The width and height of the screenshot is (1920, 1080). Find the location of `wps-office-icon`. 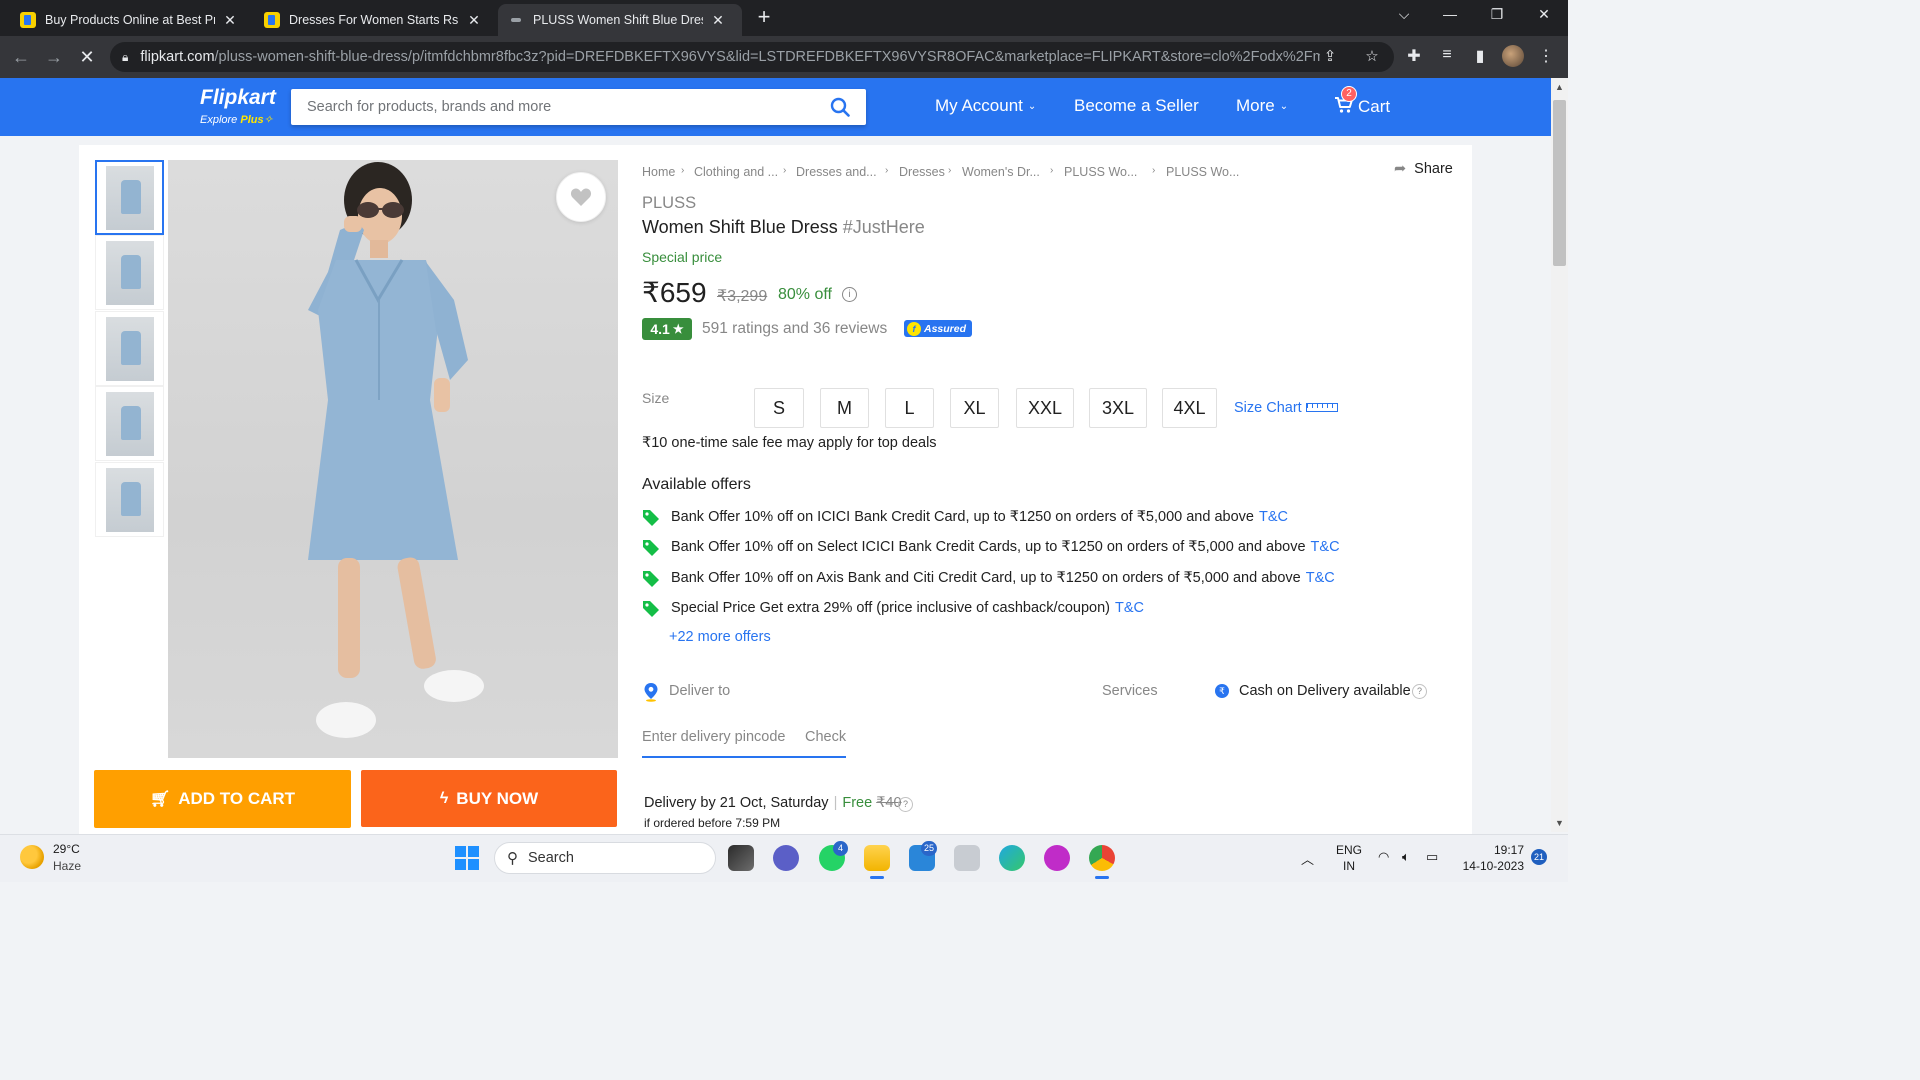

wps-office-icon is located at coordinates (1057, 858).